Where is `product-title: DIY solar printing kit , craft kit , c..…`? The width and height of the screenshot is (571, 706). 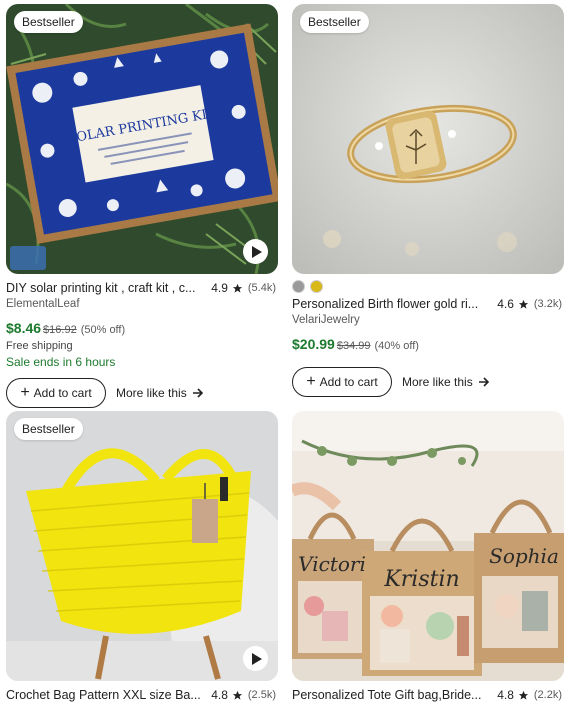
product-title: DIY solar printing kit , craft kit , c..… is located at coordinates (100, 288).